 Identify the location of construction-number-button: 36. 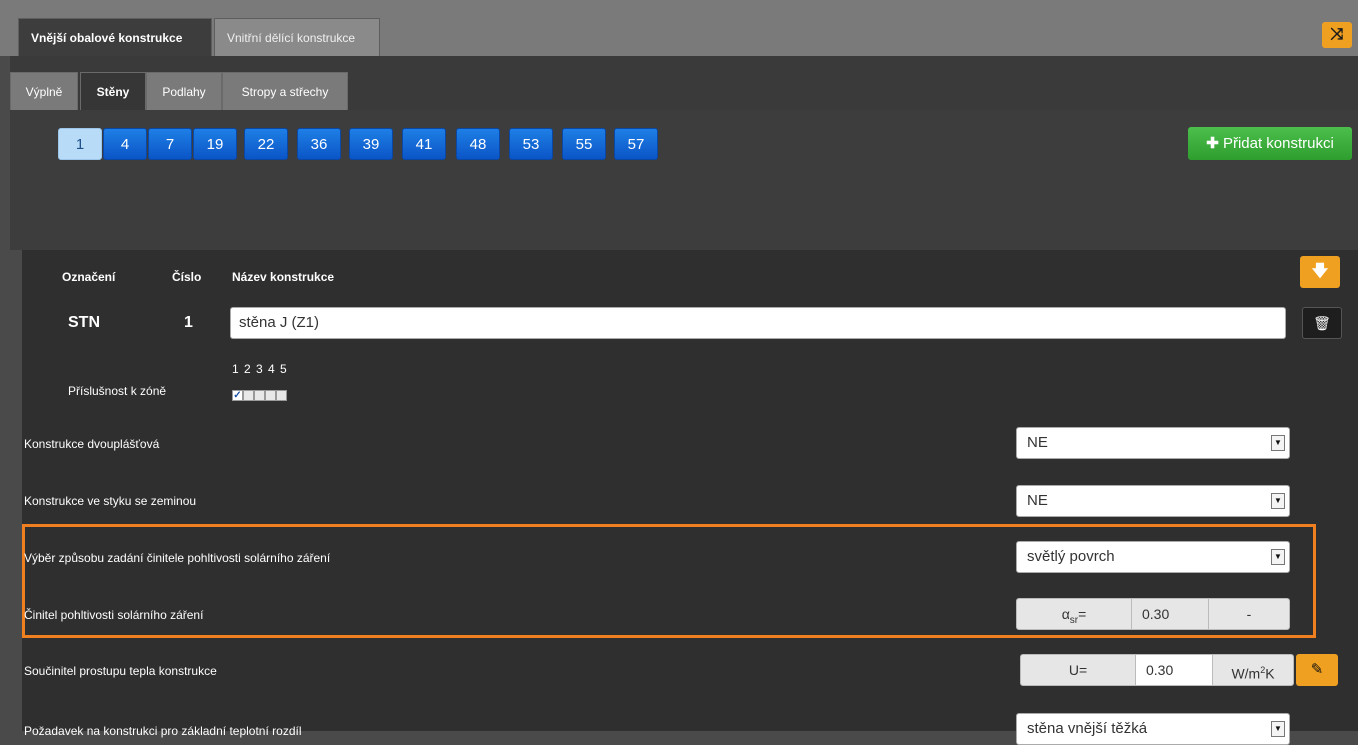
(319, 144).